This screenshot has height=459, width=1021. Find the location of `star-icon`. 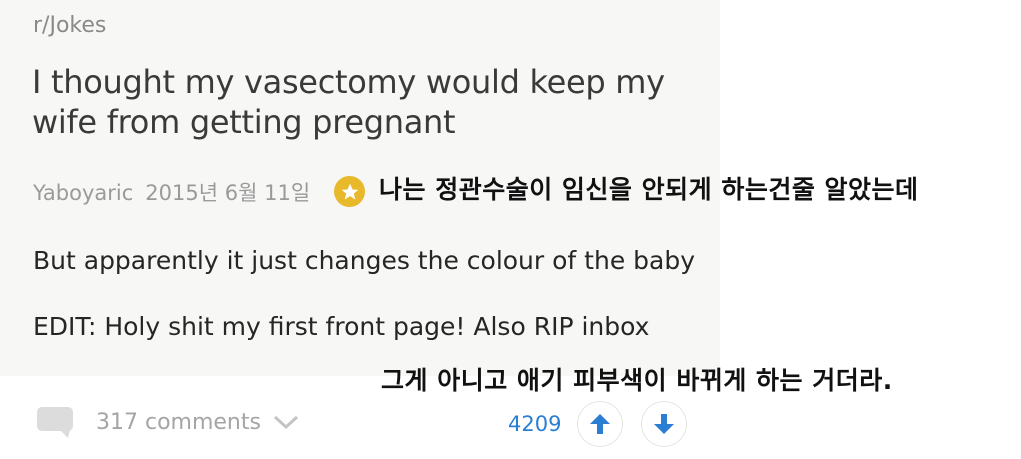

star-icon is located at coordinates (349, 191).